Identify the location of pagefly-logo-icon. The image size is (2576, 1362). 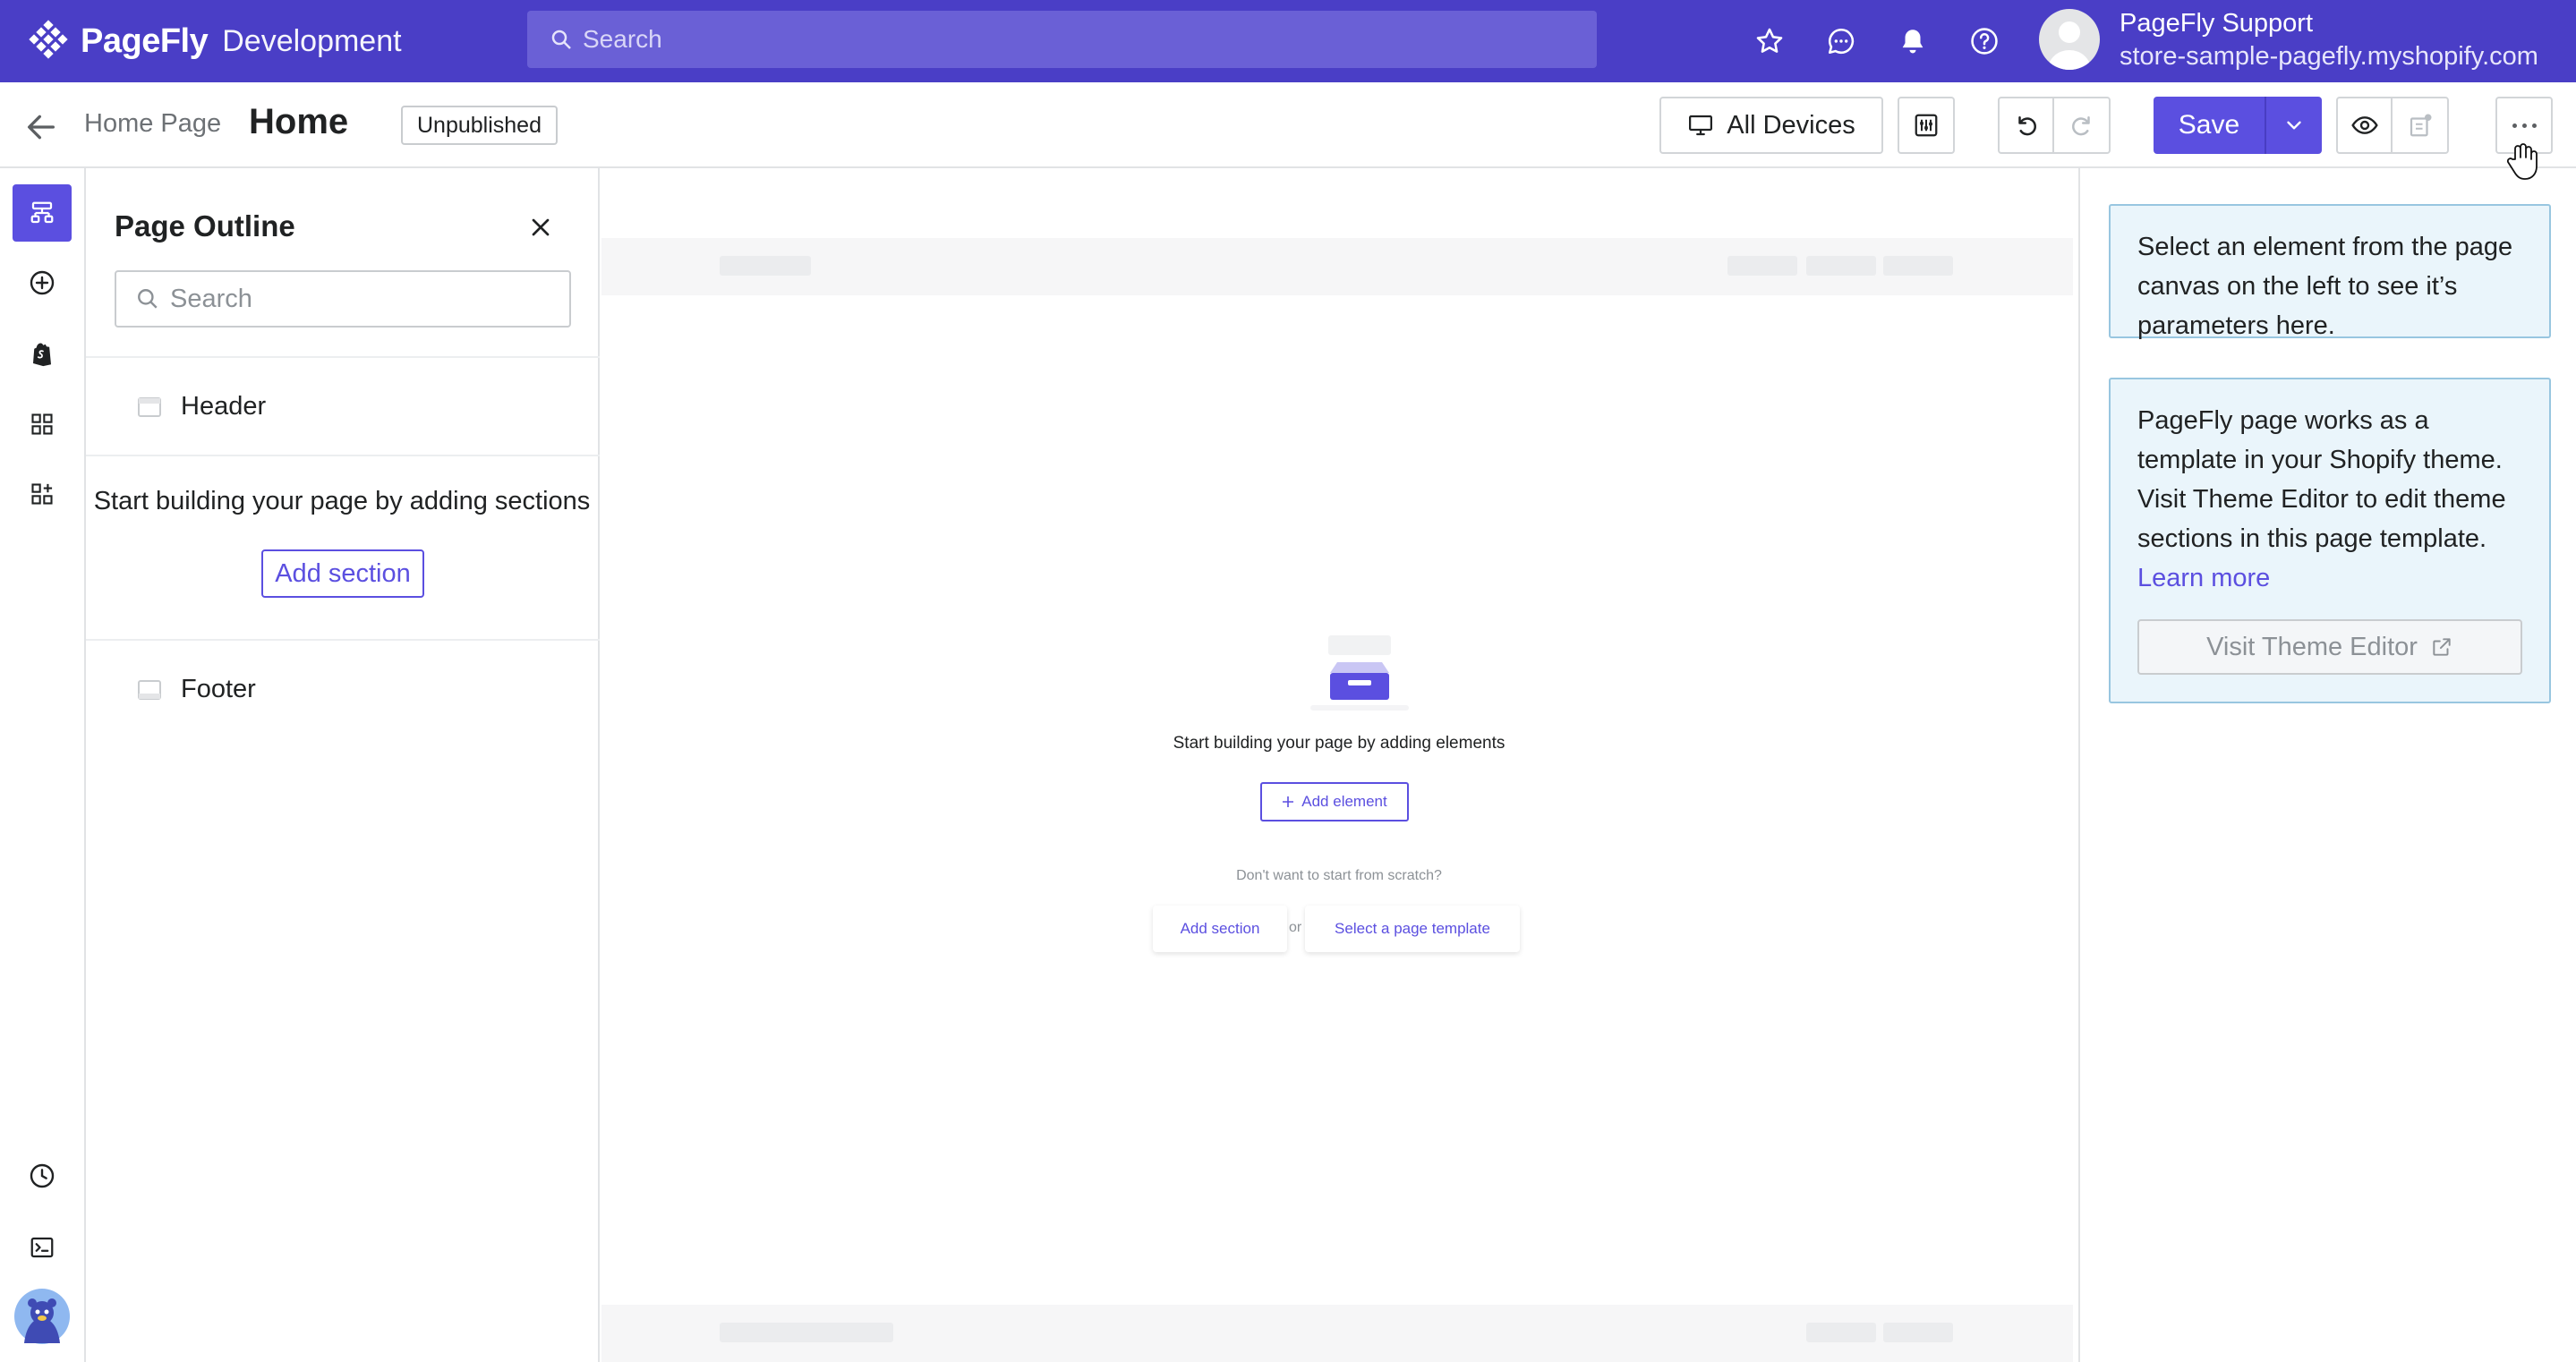
(48, 39).